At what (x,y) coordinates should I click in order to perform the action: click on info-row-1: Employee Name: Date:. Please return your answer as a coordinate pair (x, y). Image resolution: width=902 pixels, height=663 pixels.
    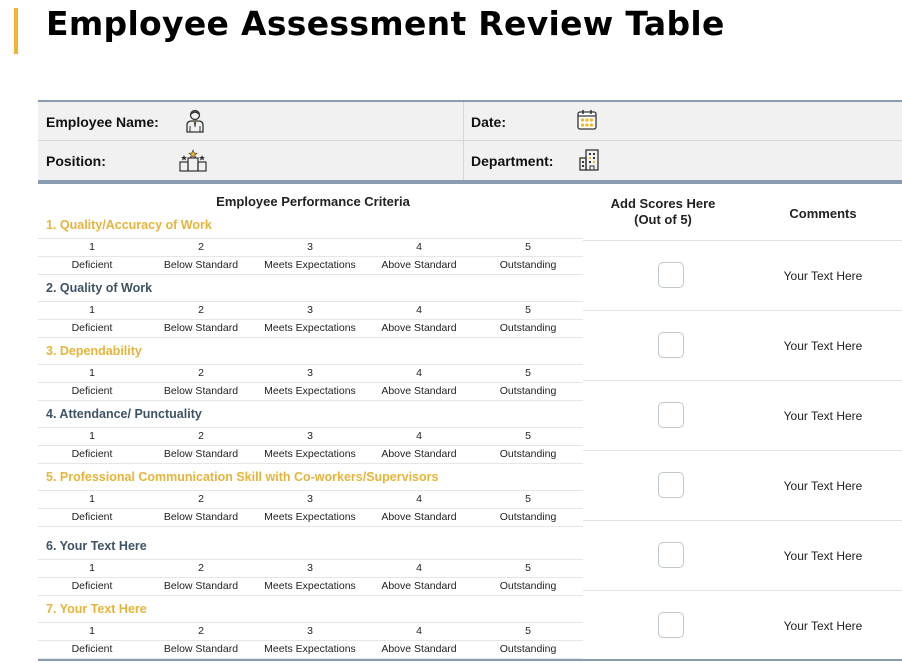
    Looking at the image, I should click on (470, 121).